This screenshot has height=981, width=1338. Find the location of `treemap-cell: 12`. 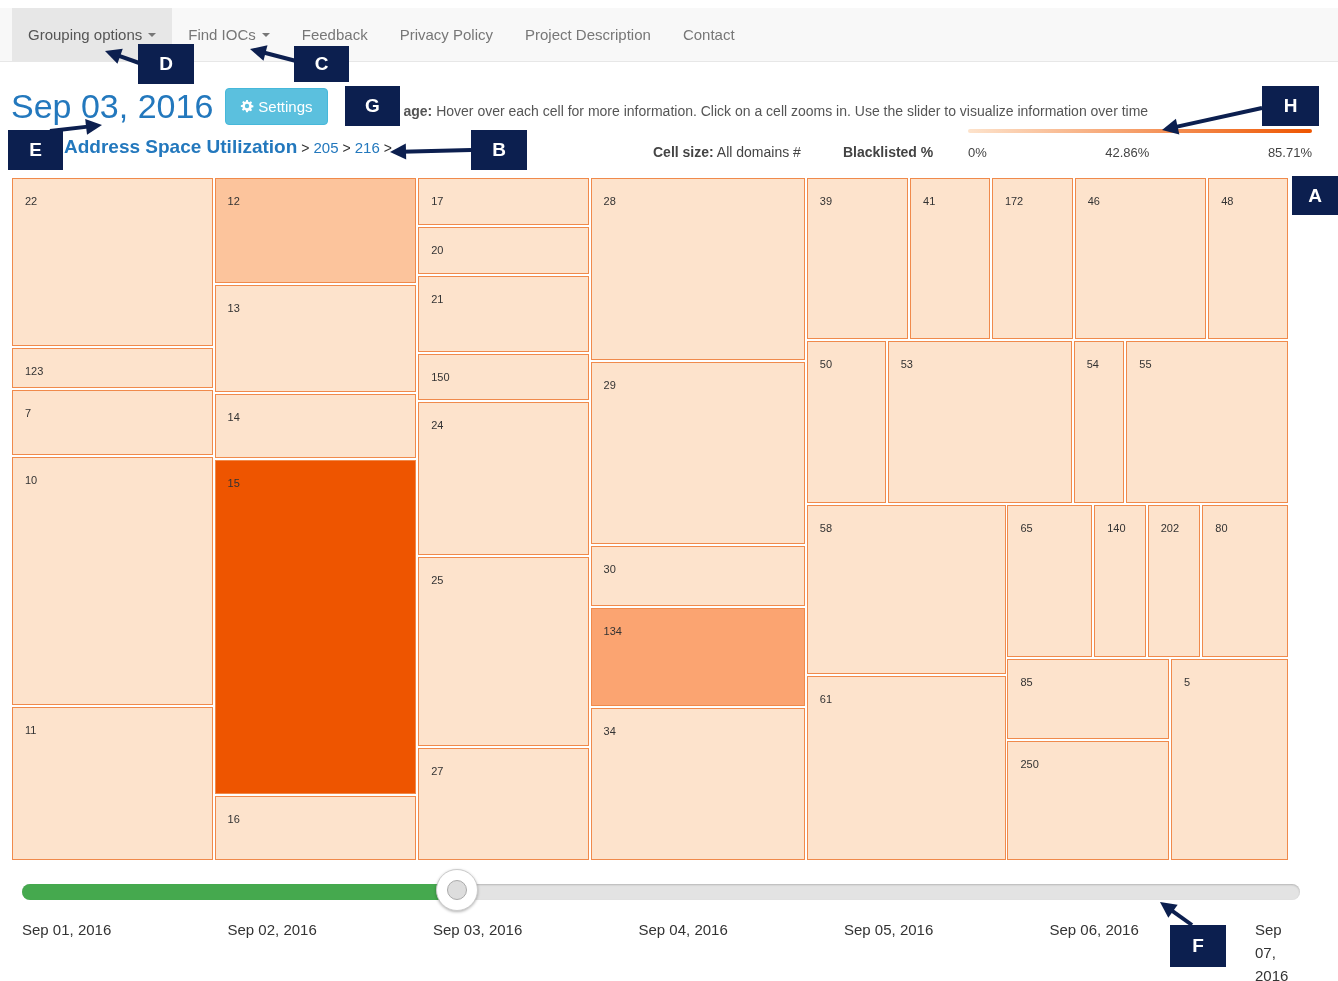

treemap-cell: 12 is located at coordinates (315, 230).